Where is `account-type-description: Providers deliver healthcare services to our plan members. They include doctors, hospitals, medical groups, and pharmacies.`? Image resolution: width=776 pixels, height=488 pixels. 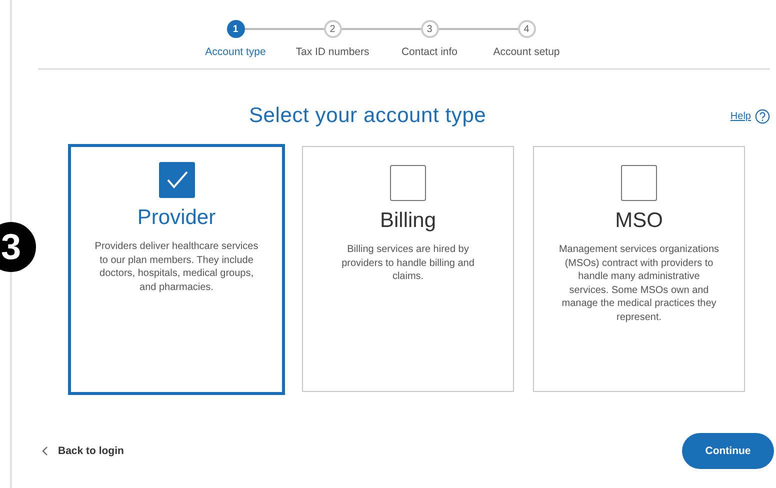 account-type-description: Providers deliver healthcare services to our plan members. They include doctors, hospitals, medical groups, and pharmacies. is located at coordinates (177, 267).